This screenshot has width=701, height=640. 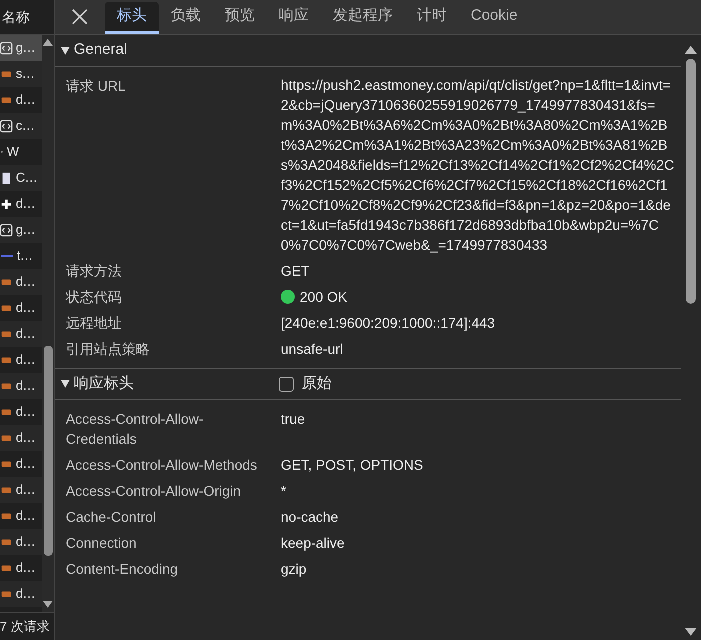 I want to click on header-value: GET, POST, OPTIONS, so click(x=352, y=465).